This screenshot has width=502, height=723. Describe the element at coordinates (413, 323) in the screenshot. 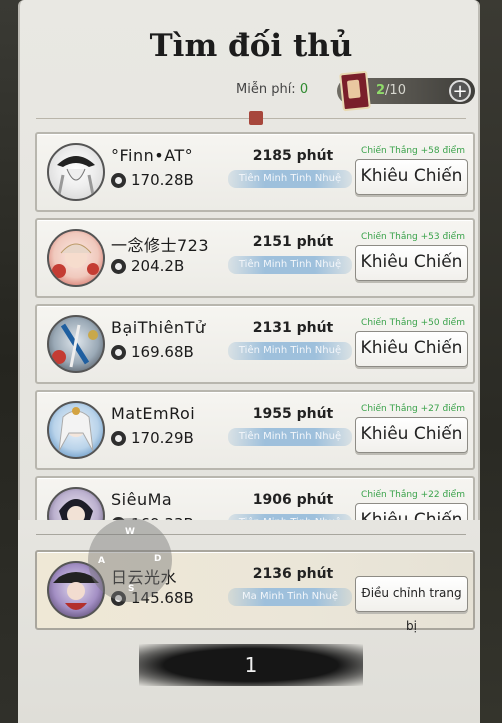

I see `win-points: Chiến Thắng +50 điểm` at that location.